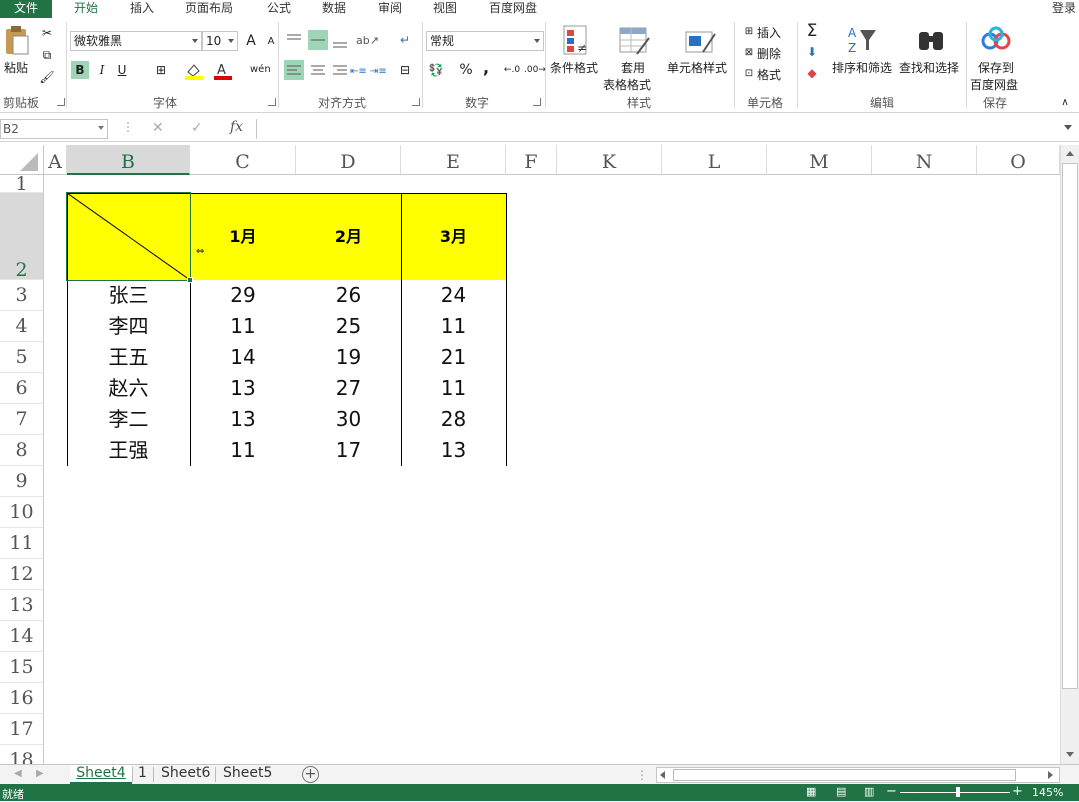 This screenshot has height=802, width=1079. I want to click on format-painter-icon: 🖌, so click(47, 77).